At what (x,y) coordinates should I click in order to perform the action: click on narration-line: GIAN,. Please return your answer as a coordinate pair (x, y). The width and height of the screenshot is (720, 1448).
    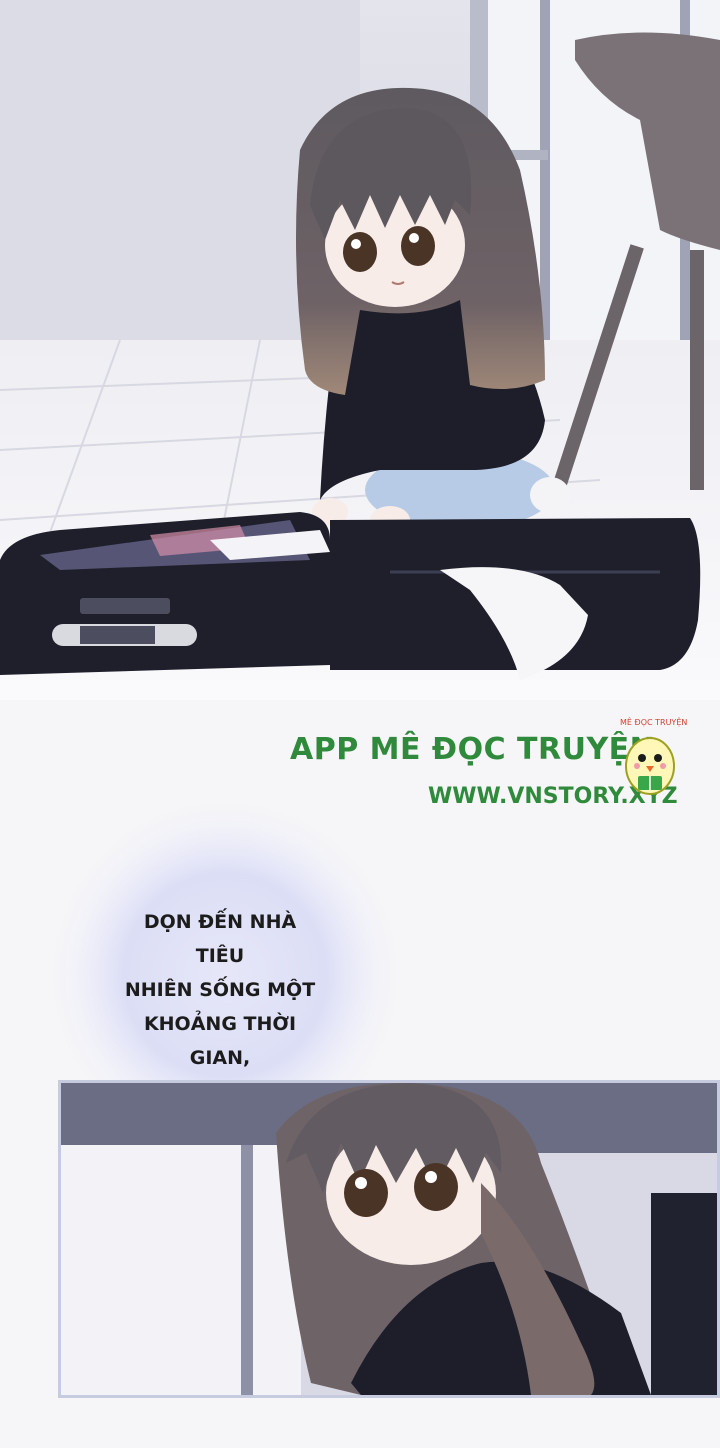
    Looking at the image, I should click on (220, 1058).